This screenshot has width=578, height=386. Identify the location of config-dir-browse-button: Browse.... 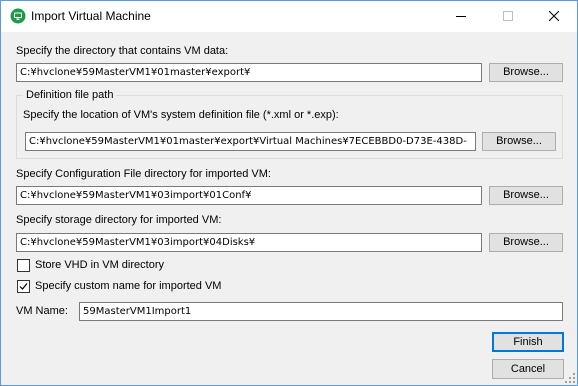
(526, 195).